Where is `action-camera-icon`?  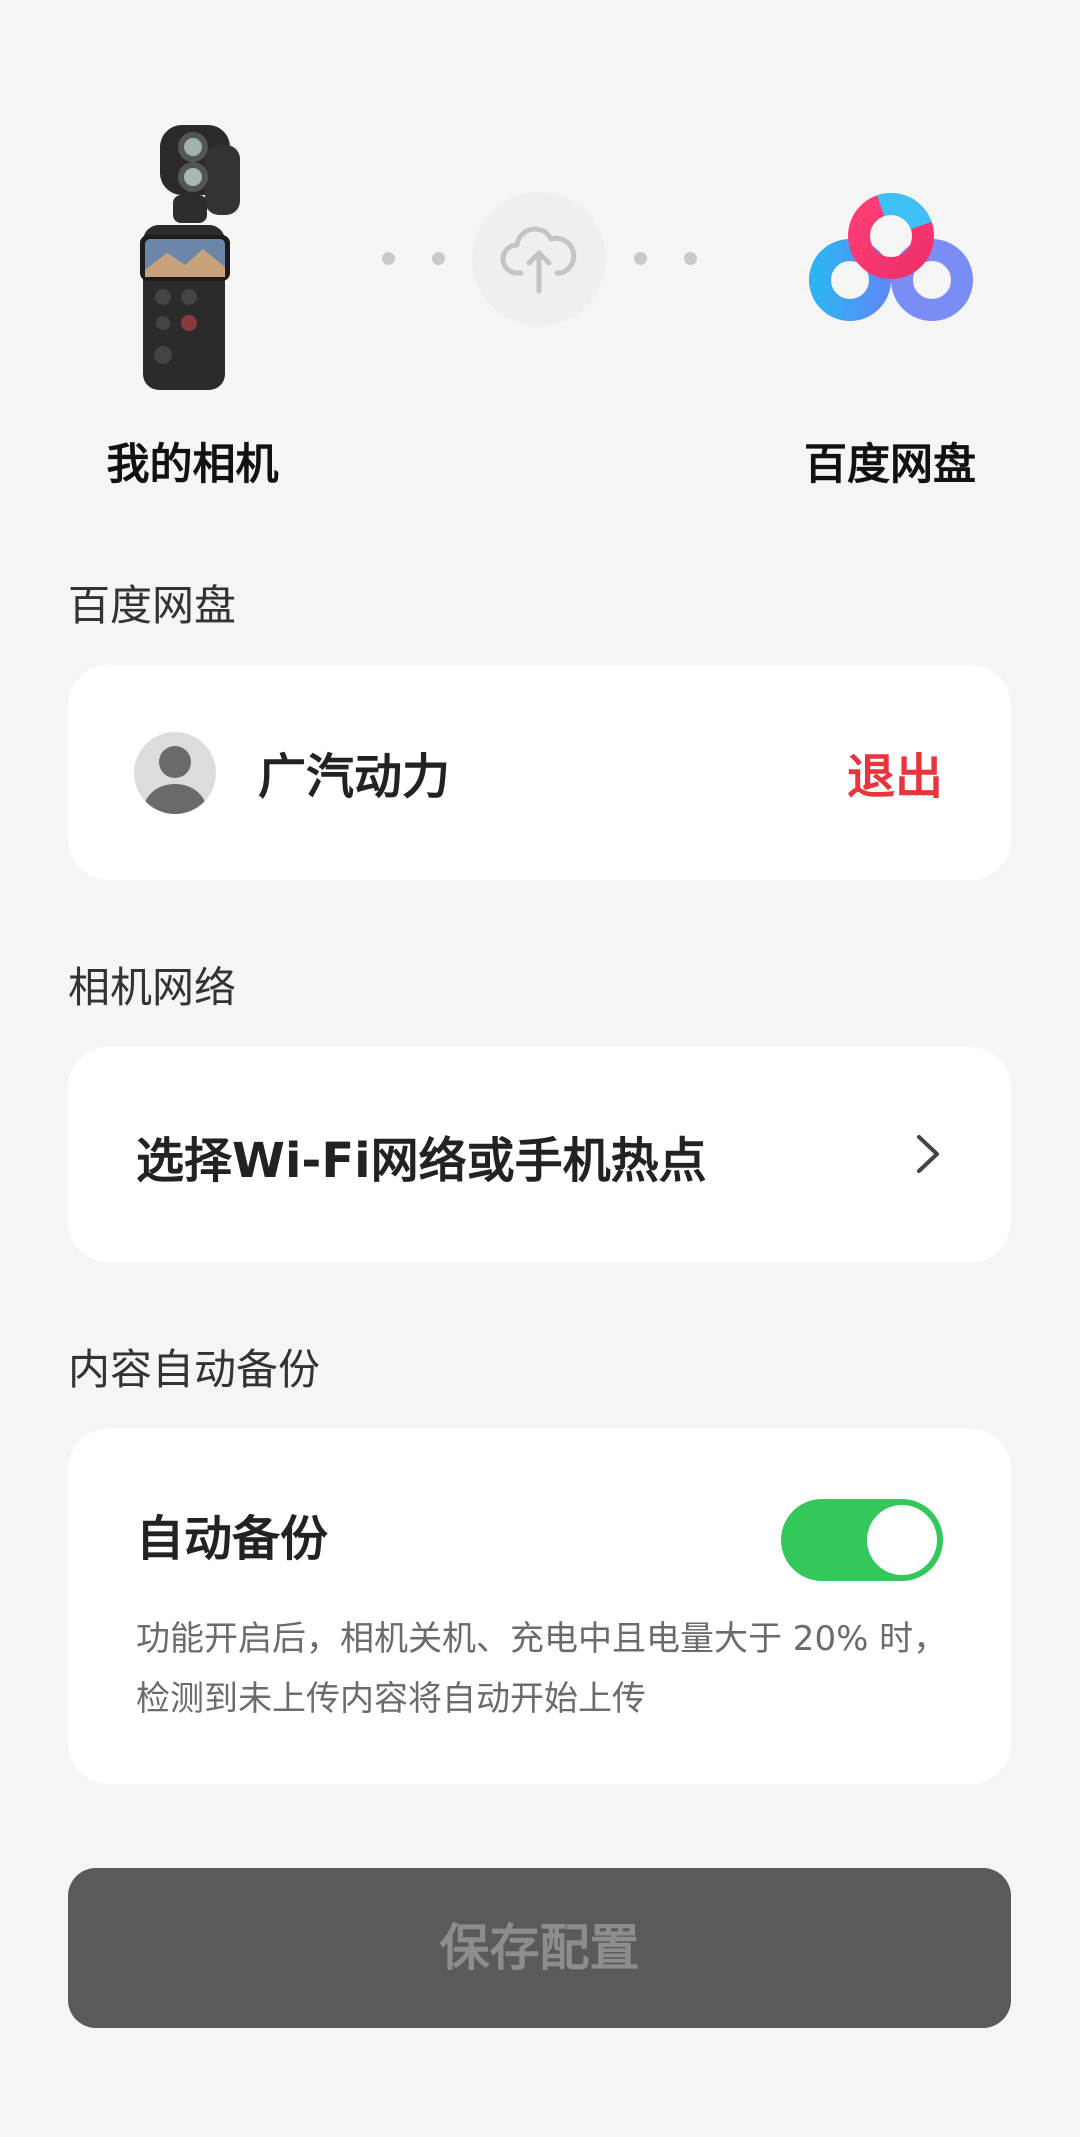
action-camera-icon is located at coordinates (195, 260).